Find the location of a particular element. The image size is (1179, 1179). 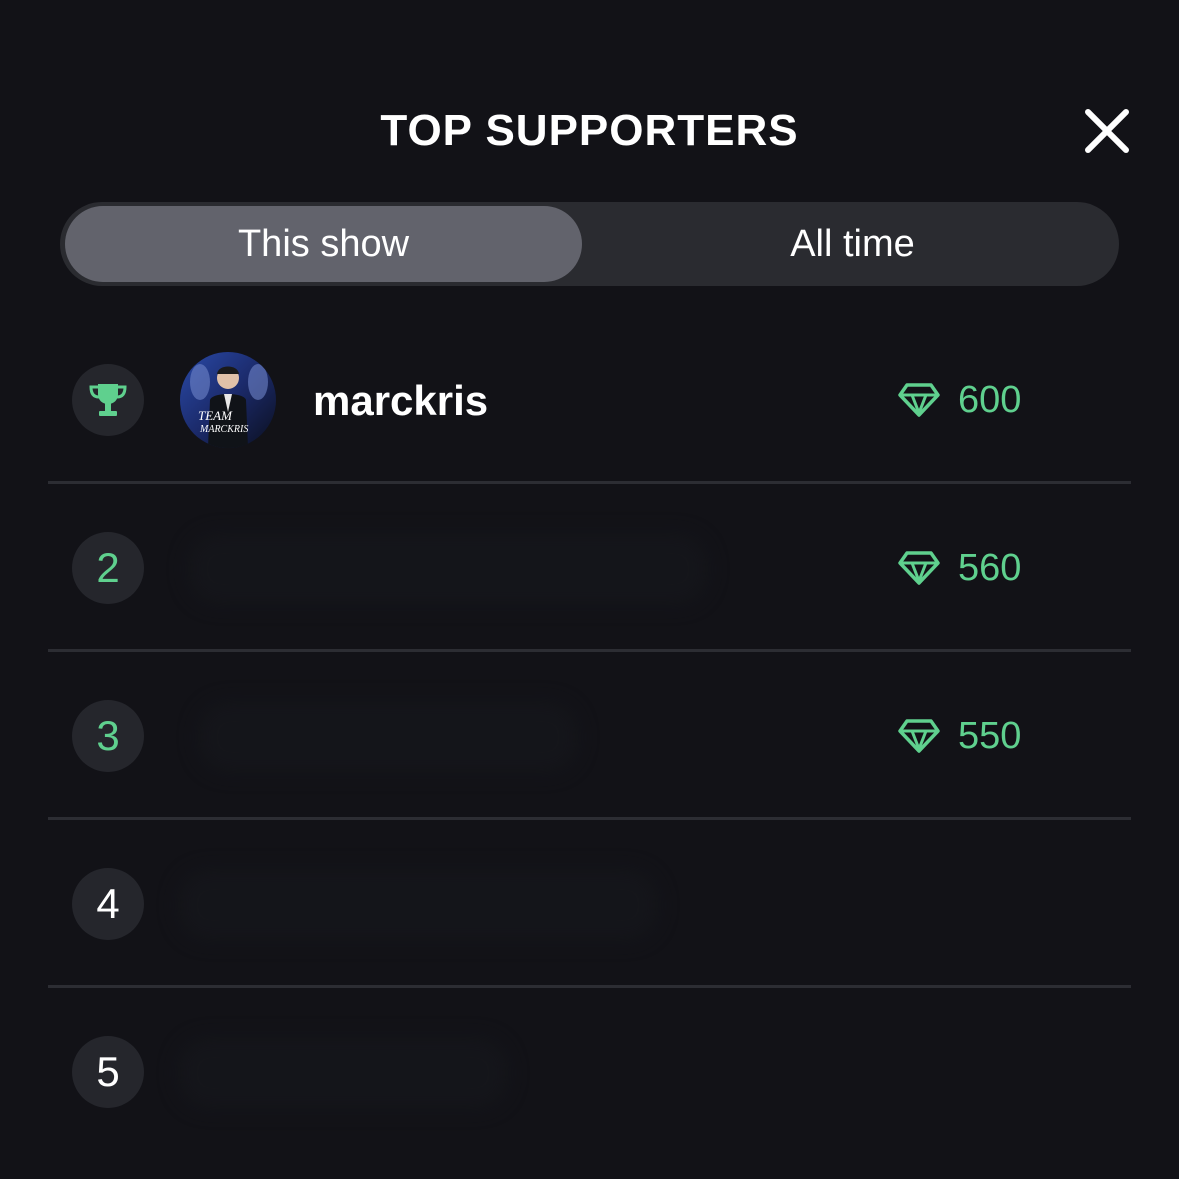

close-icon is located at coordinates (1107, 131).